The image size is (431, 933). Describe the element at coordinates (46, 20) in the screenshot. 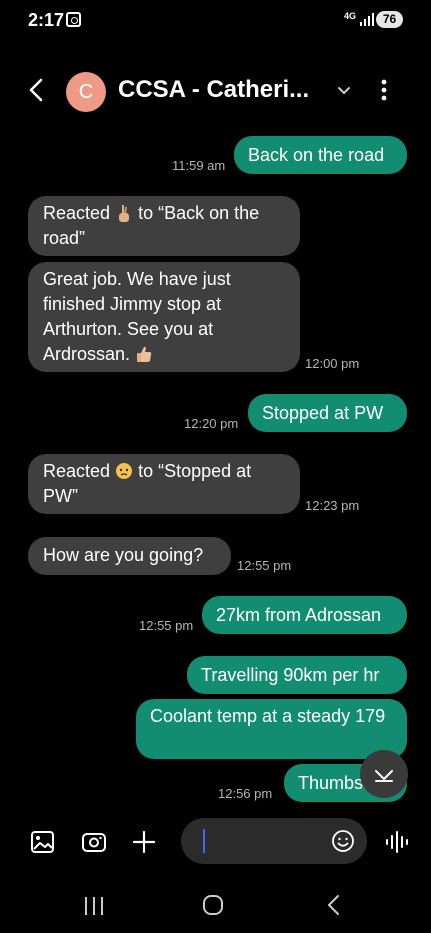

I see `status-time: 2:17` at that location.